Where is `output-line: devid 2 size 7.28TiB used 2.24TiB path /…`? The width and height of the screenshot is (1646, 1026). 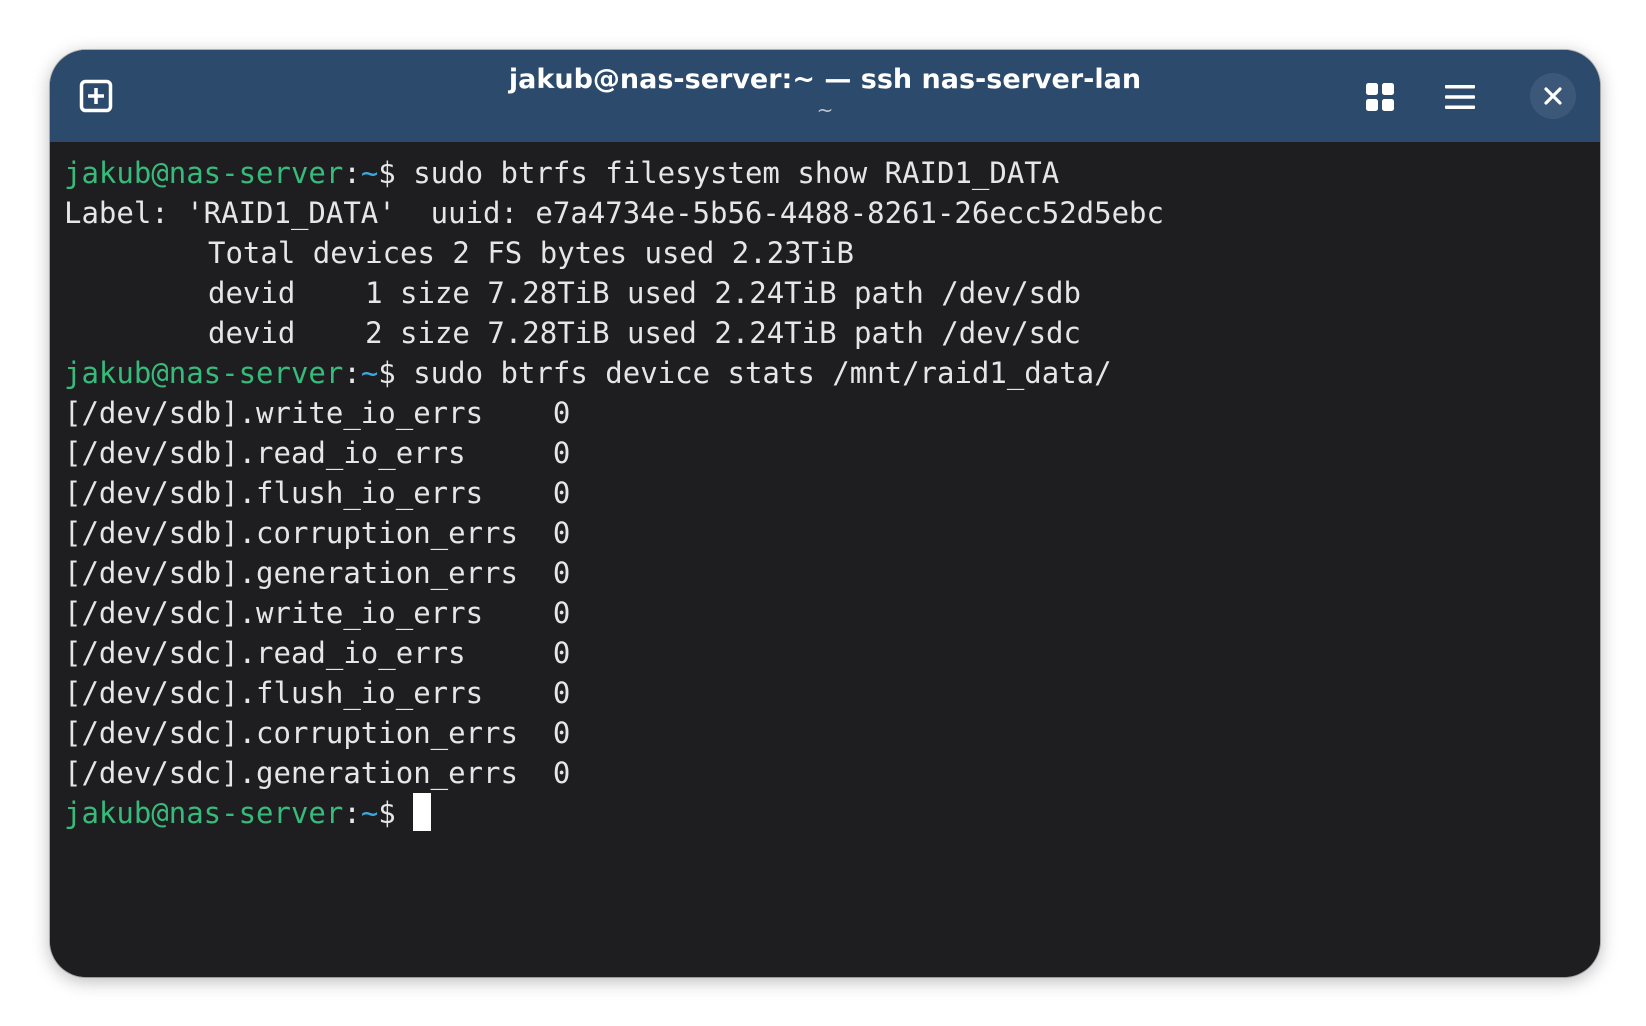 output-line: devid 2 size 7.28TiB used 2.24TiB path /… is located at coordinates (644, 333).